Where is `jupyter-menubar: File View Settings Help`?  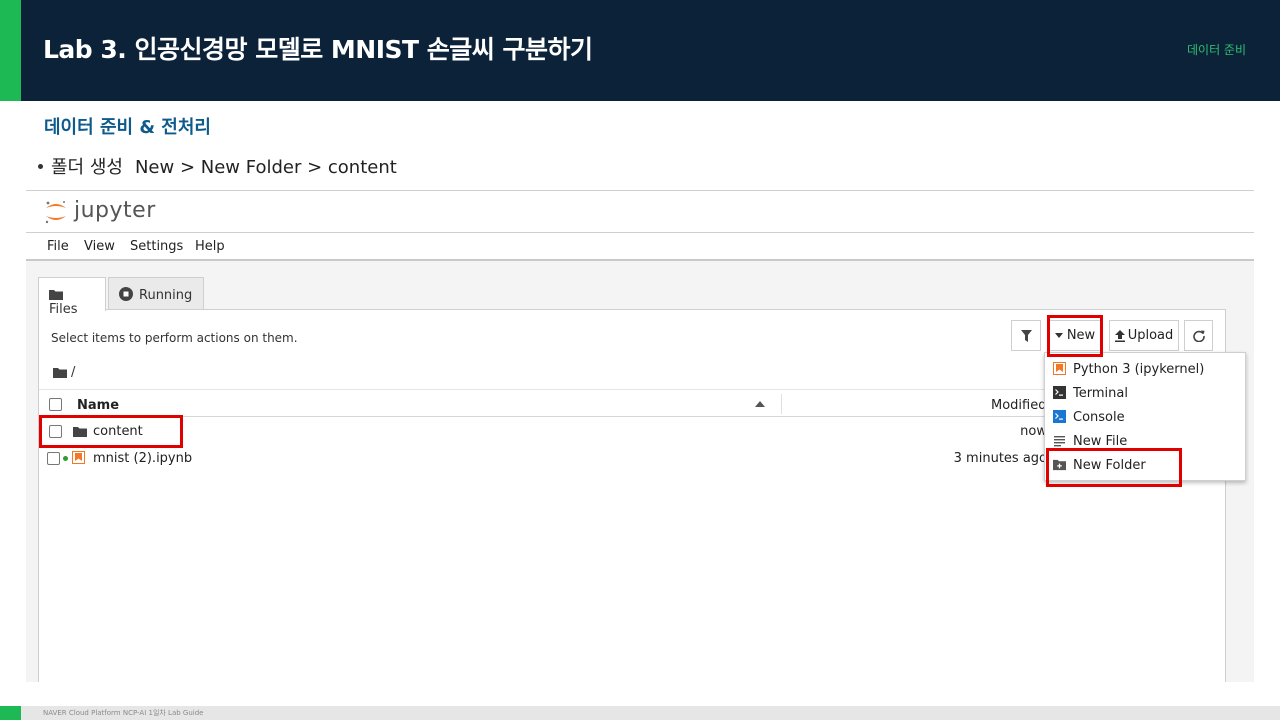 jupyter-menubar: File View Settings Help is located at coordinates (640, 247).